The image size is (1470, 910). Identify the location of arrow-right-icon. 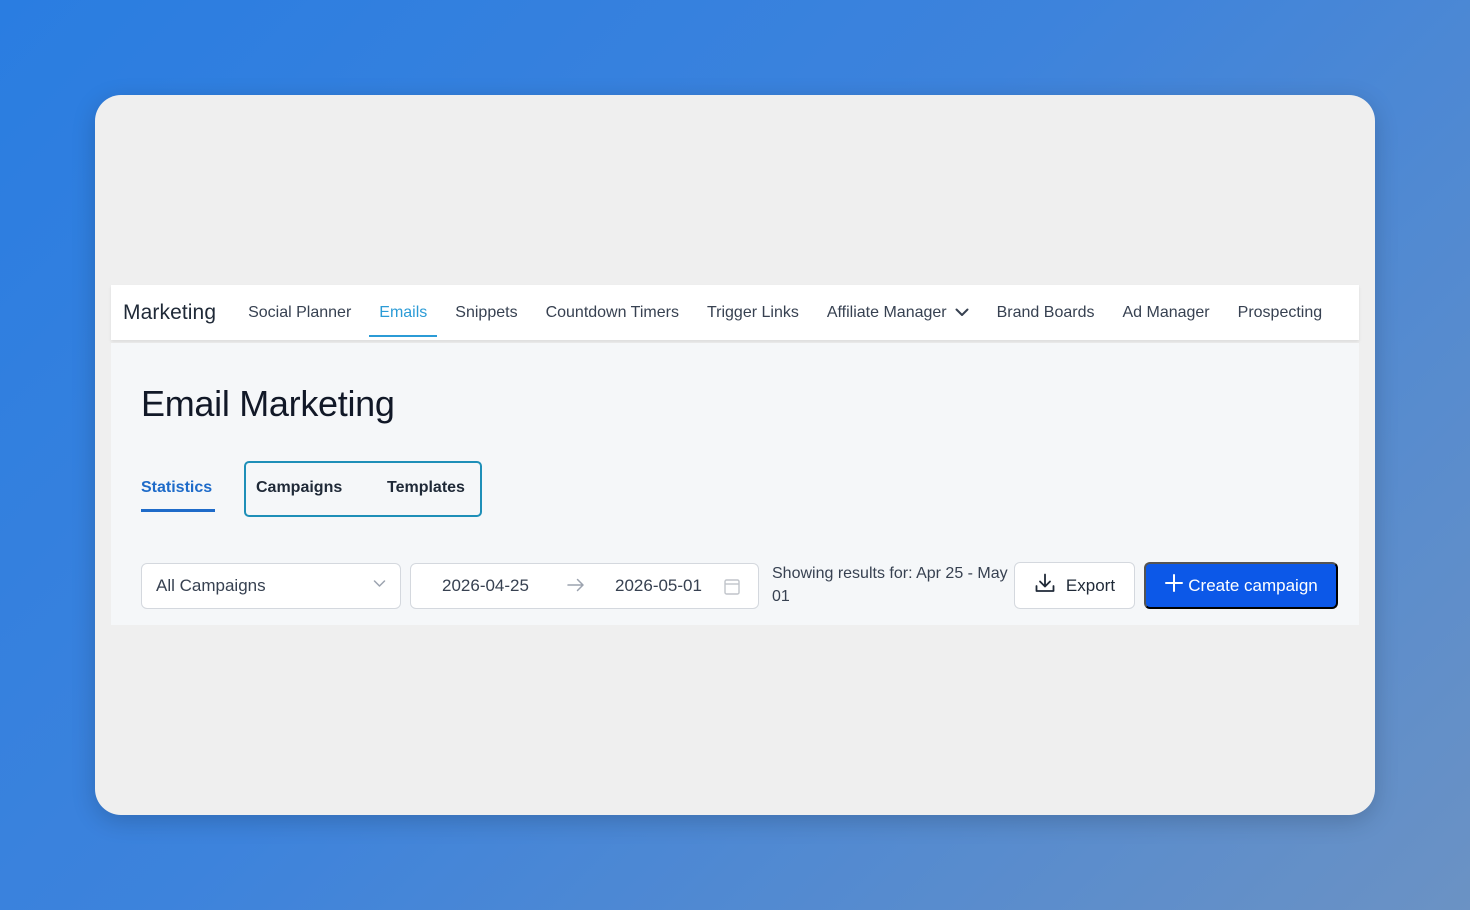
(576, 585).